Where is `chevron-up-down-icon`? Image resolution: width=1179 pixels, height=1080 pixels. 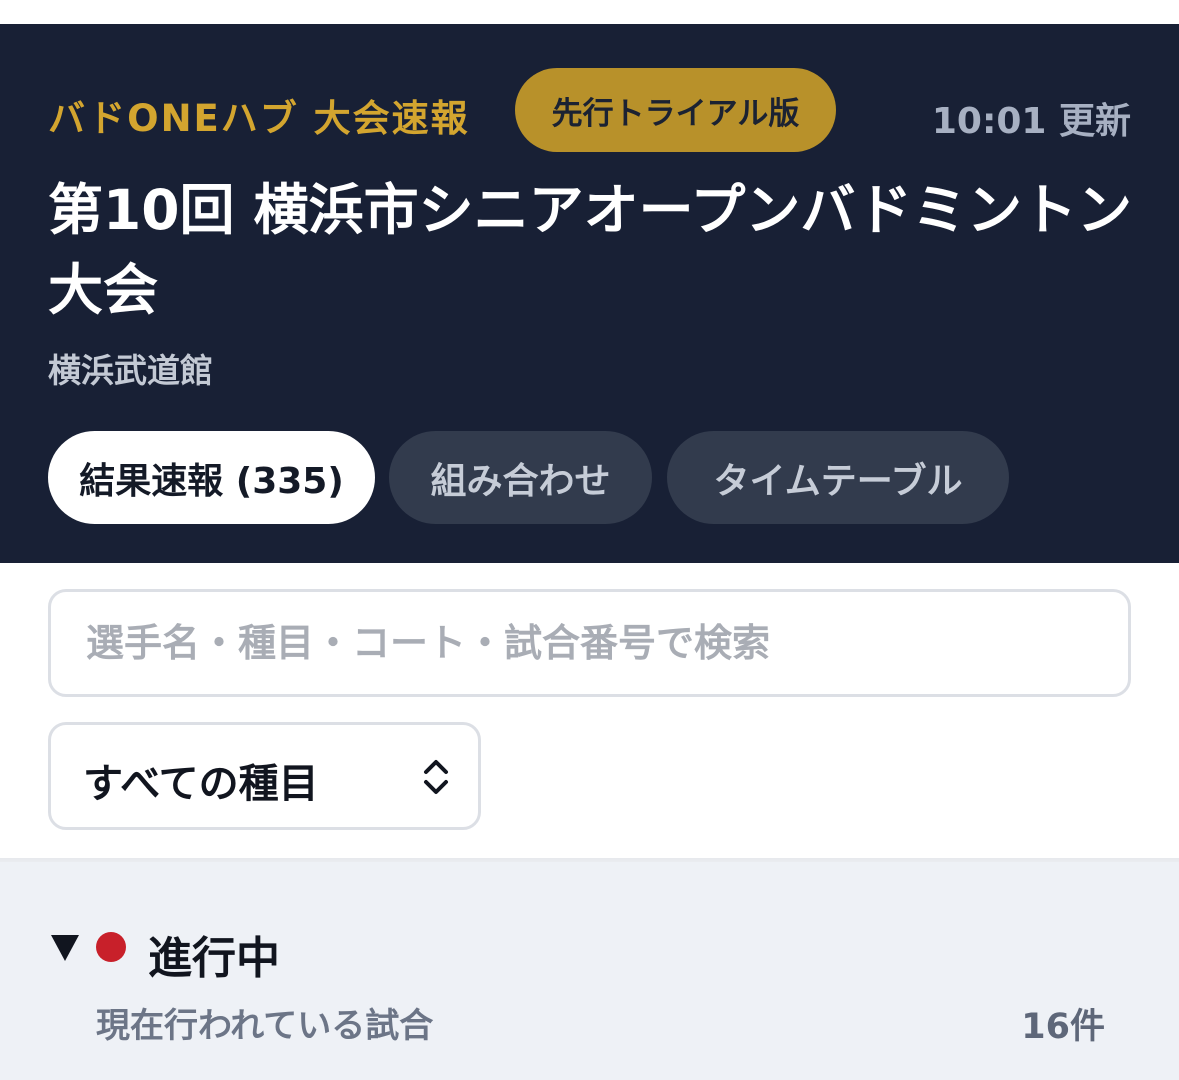 chevron-up-down-icon is located at coordinates (436, 777).